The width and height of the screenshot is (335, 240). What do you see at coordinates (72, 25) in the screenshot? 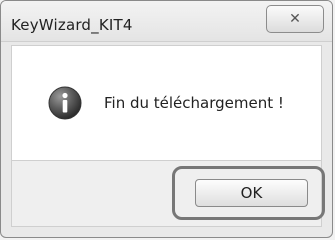
I see `window-title: KeyWizard_KIT4` at bounding box center [72, 25].